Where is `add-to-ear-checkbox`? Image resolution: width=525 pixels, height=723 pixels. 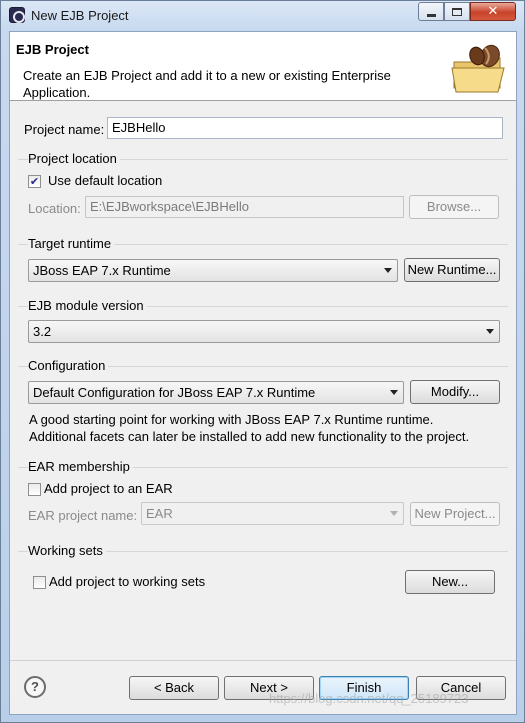 add-to-ear-checkbox is located at coordinates (34, 489).